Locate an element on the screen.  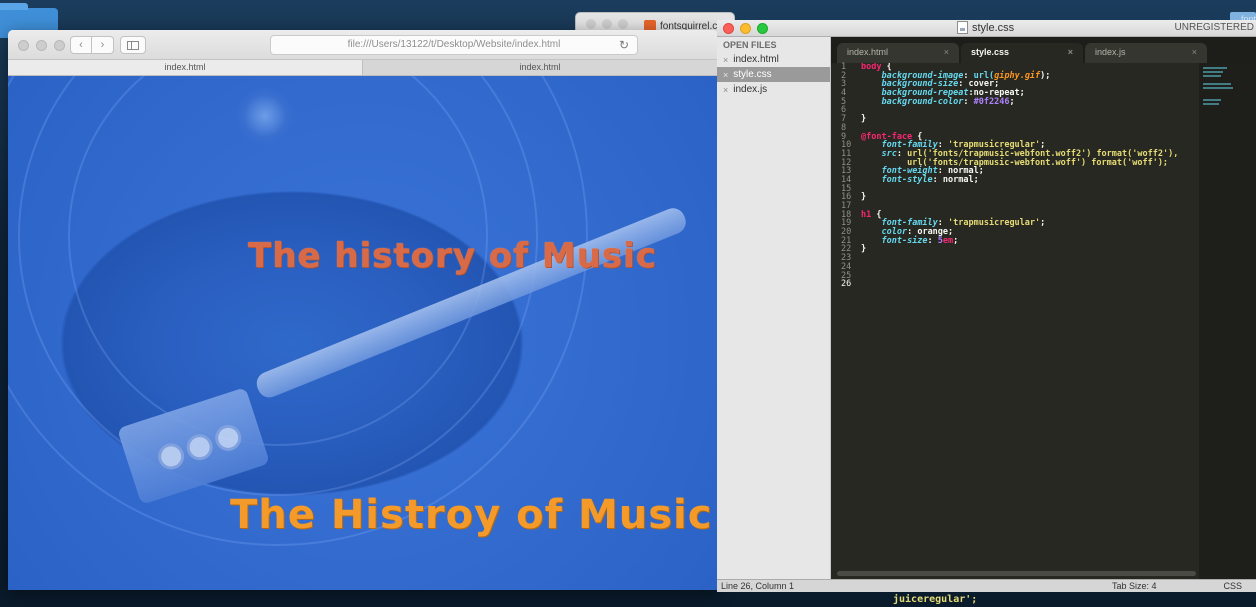
line-number: 6 is located at coordinates (844, 110).